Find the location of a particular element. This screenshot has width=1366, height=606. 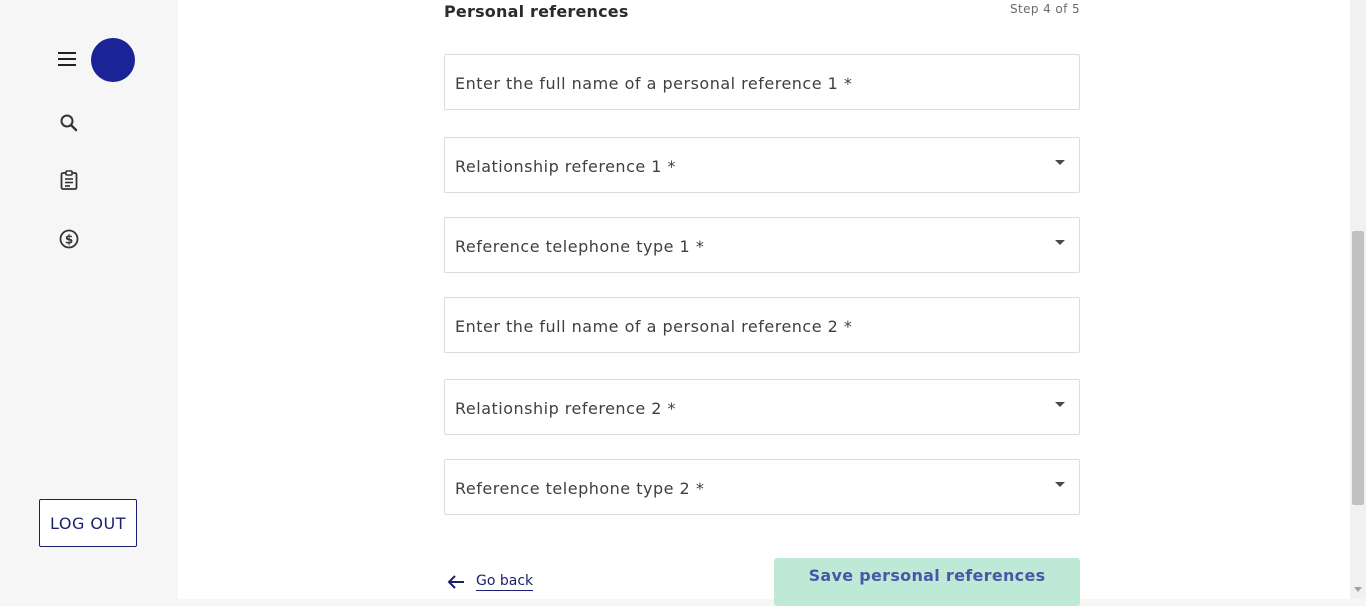

dollar-icon: $ is located at coordinates (69, 239).